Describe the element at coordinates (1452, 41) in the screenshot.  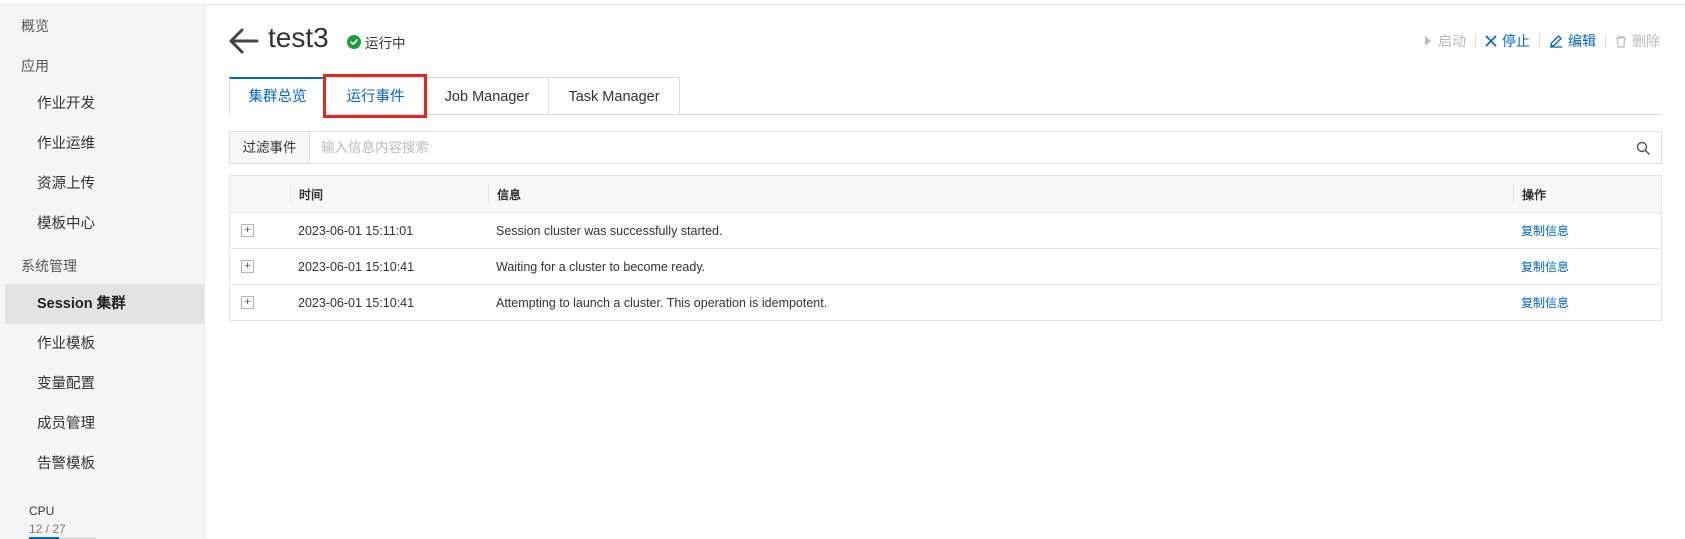
I see `start-label: 启动` at that location.